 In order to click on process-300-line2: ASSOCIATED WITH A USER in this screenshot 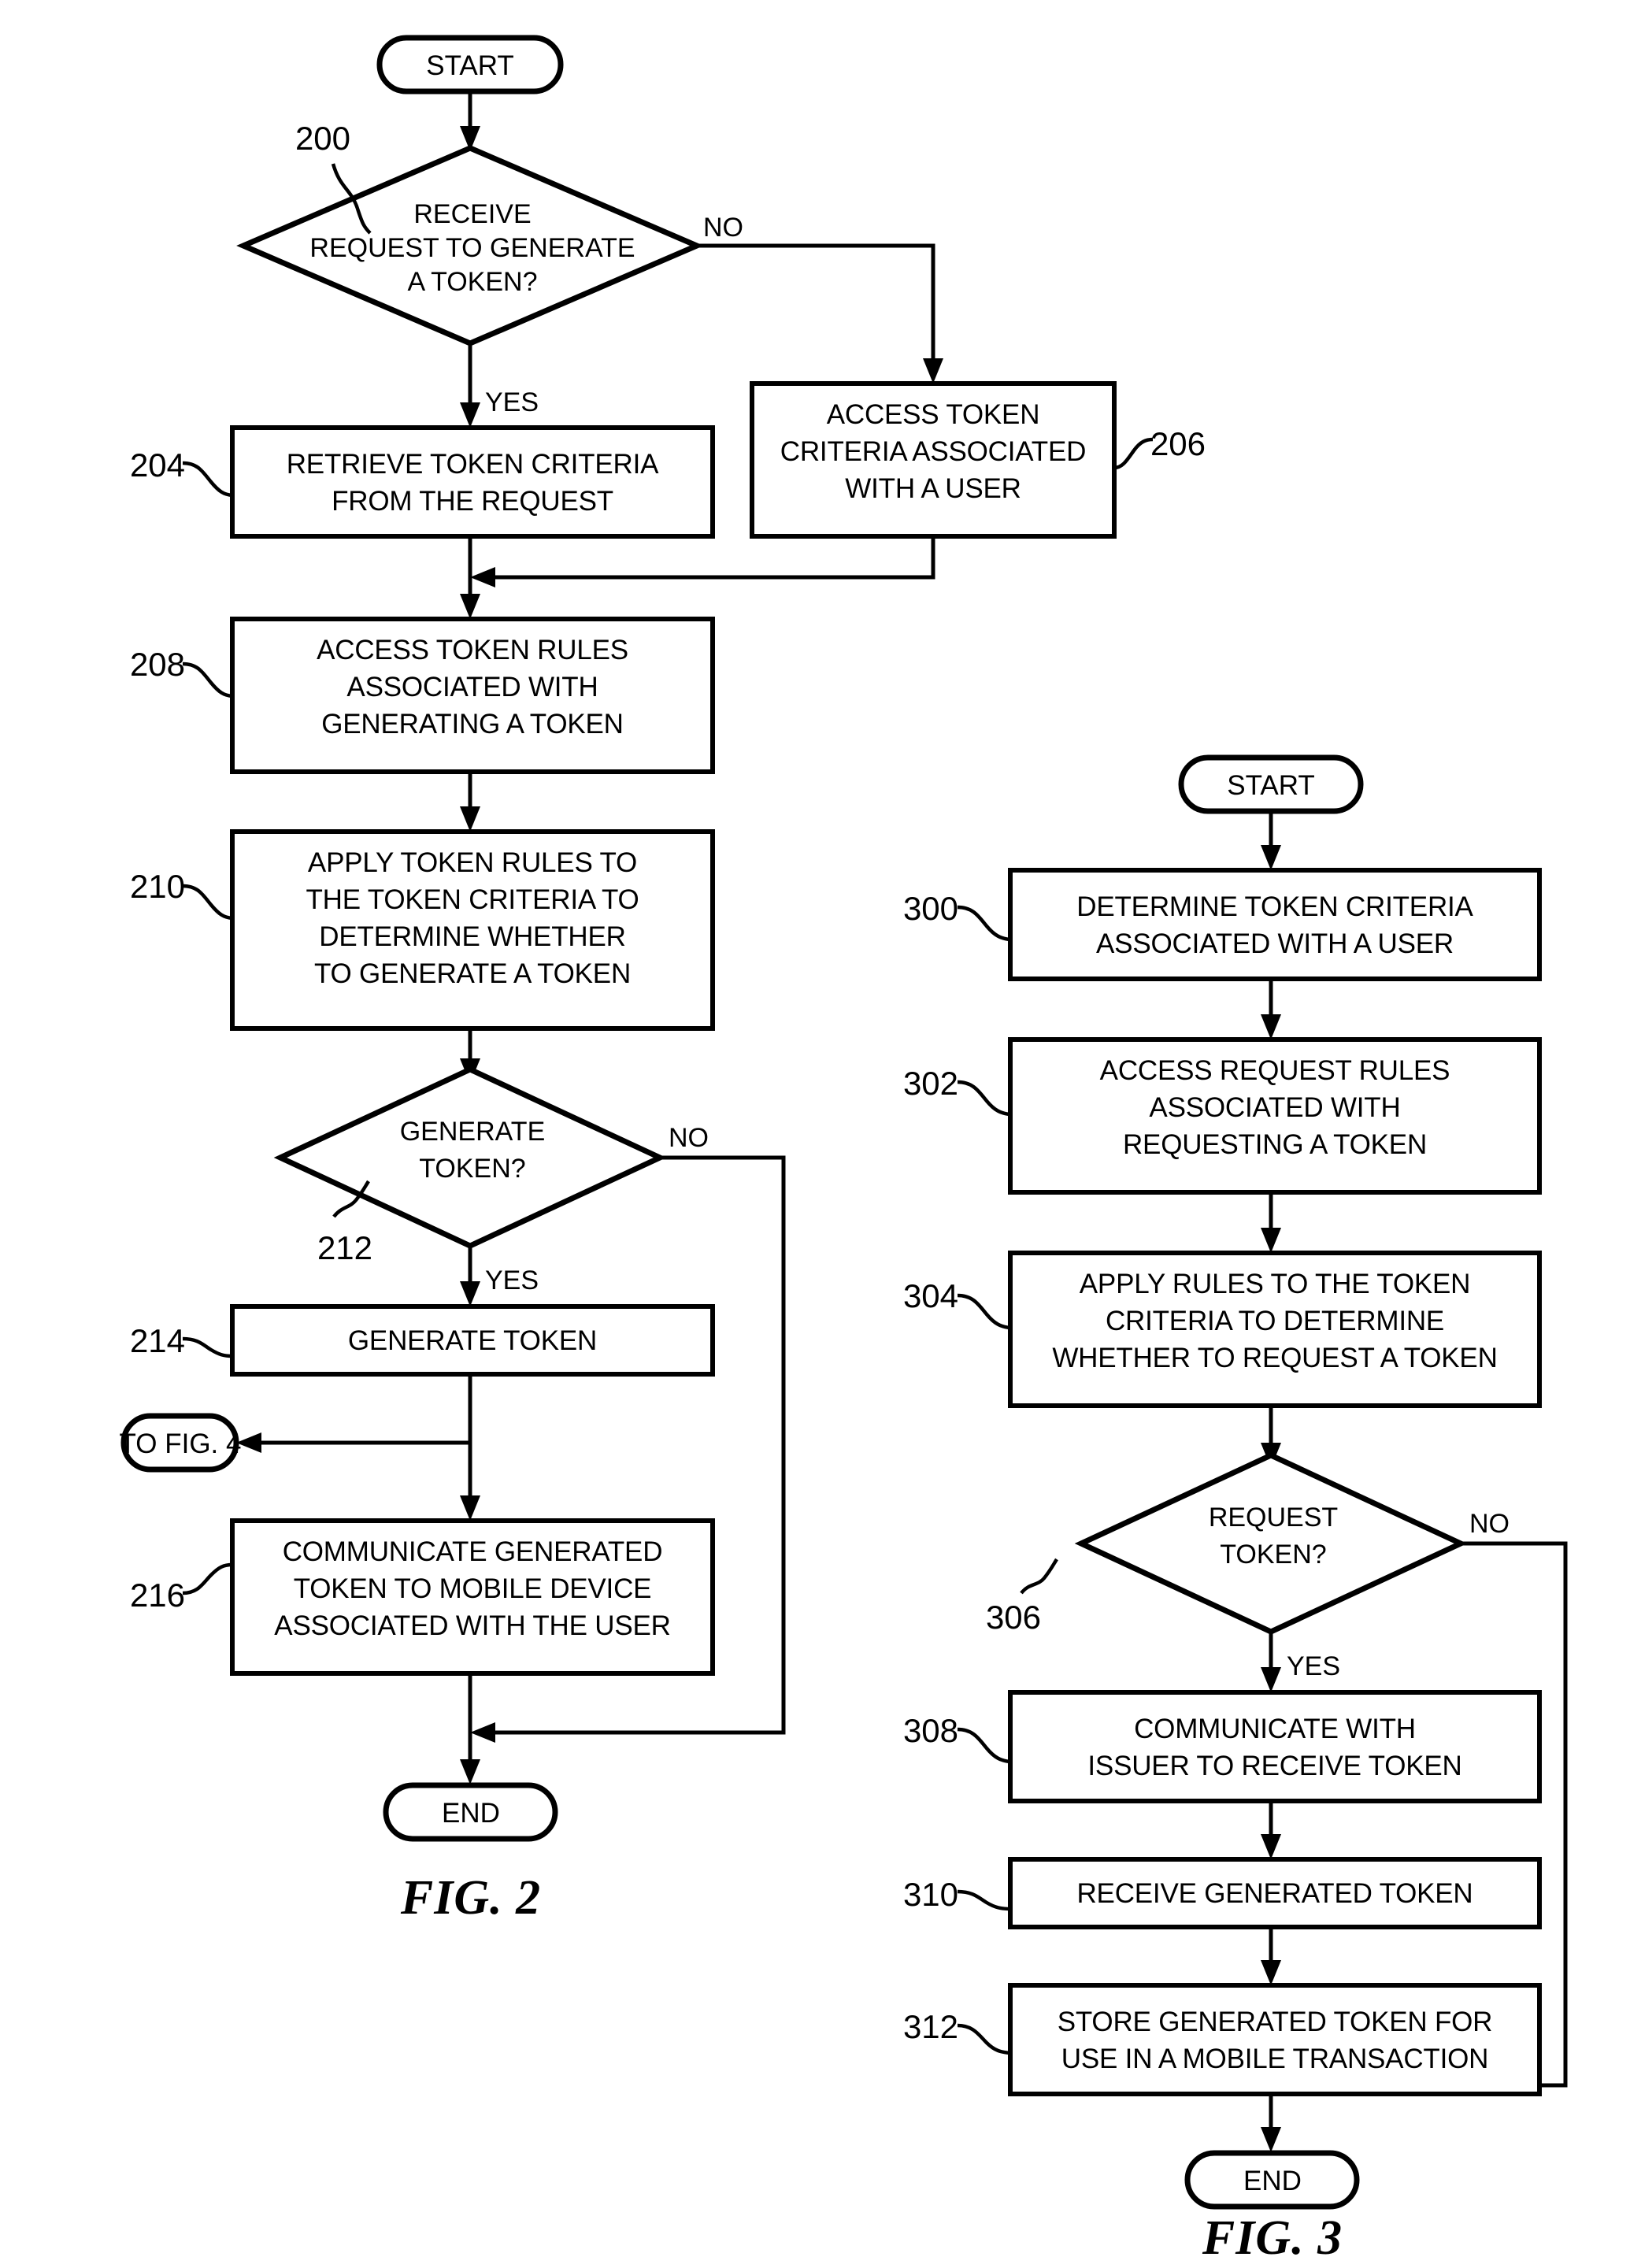, I will do `click(1275, 943)`.